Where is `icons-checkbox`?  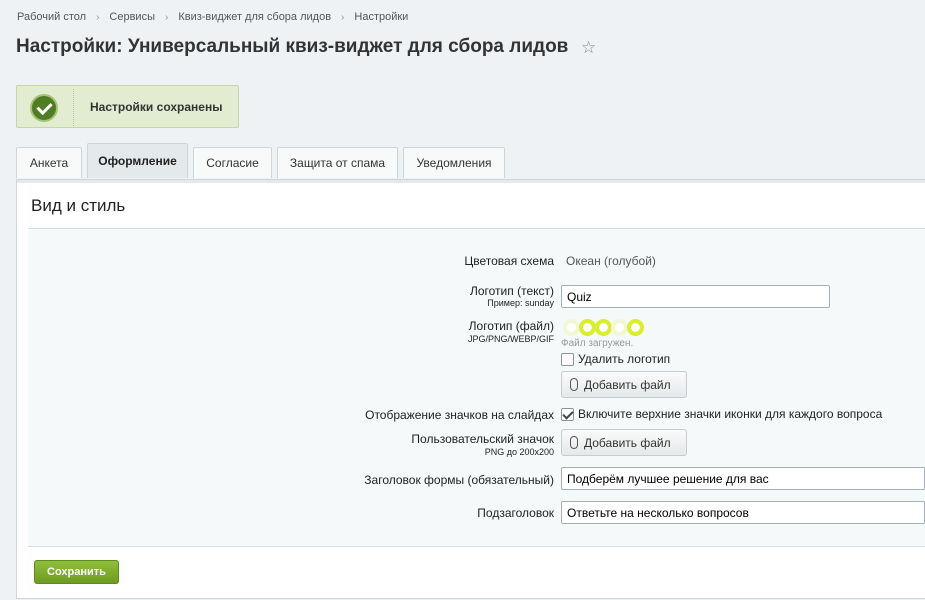 icons-checkbox is located at coordinates (567, 414).